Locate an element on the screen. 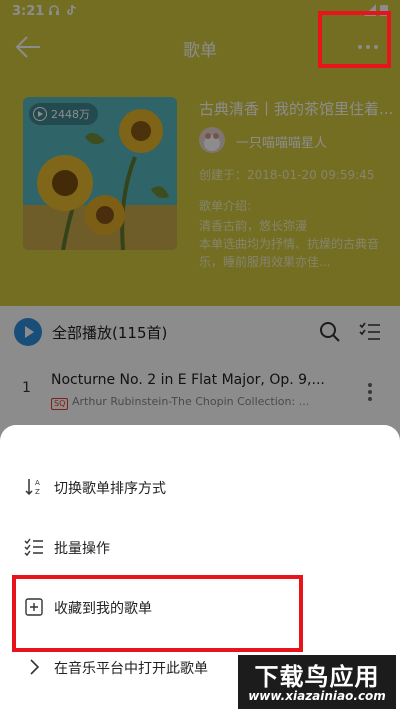 The height and width of the screenshot is (712, 400). checklist-icon is located at coordinates (34, 547).